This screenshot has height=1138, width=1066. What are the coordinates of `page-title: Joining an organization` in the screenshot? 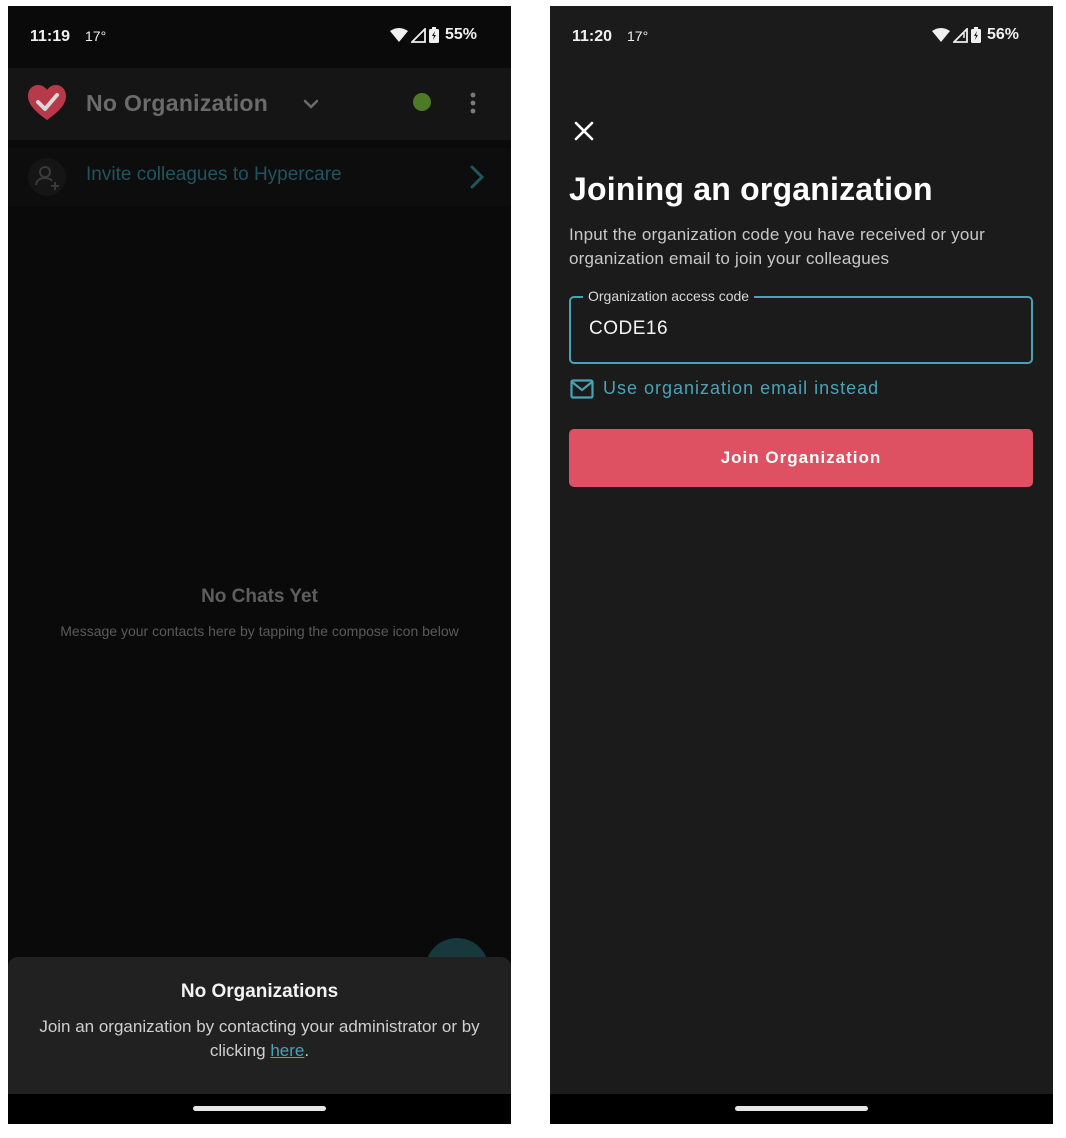 It's located at (751, 189).